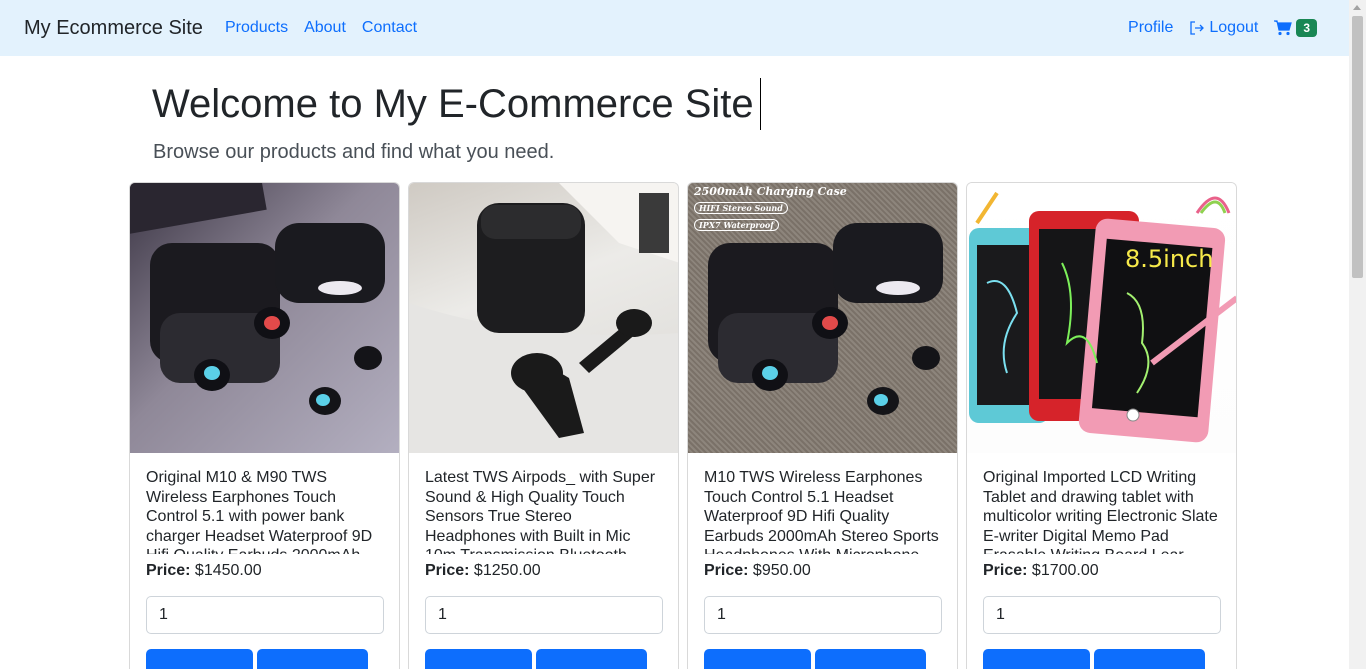 Image resolution: width=1366 pixels, height=669 pixels. I want to click on image-caption: 2500mAh Charging Case, so click(770, 191).